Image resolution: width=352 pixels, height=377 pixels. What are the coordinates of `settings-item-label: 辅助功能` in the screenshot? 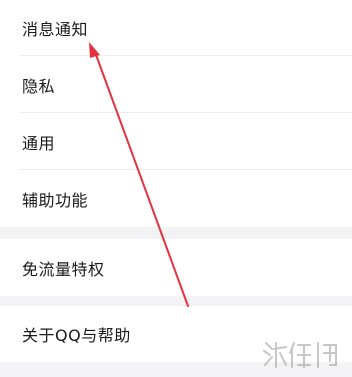 It's located at (55, 200).